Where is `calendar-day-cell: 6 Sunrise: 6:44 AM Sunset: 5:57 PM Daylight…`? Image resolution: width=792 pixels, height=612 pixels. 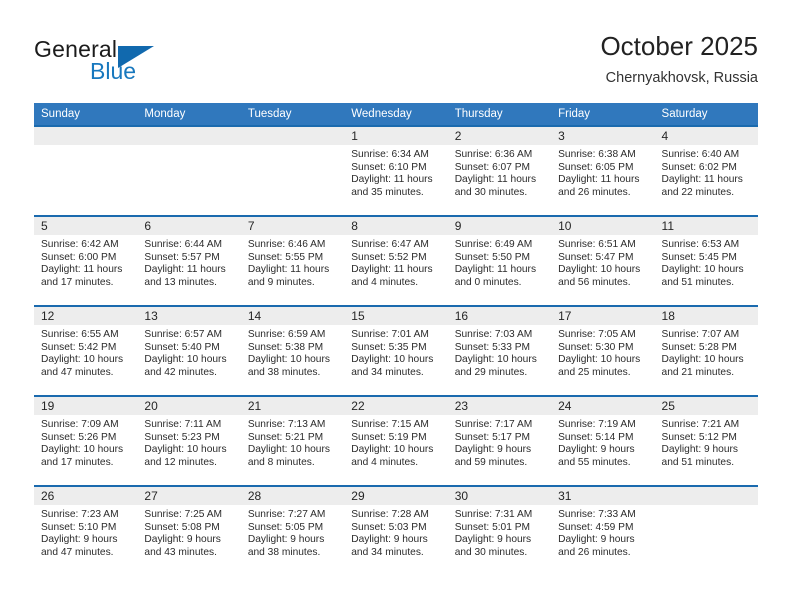
calendar-day-cell: 6 Sunrise: 6:44 AM Sunset: 5:57 PM Daylight… is located at coordinates (189, 261).